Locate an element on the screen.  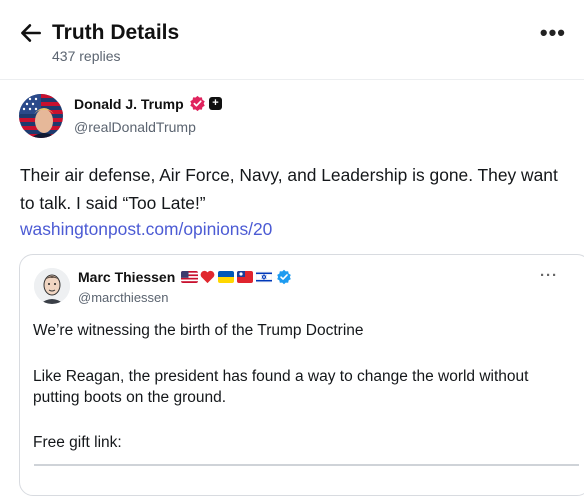
header-divider is located at coordinates (292, 79).